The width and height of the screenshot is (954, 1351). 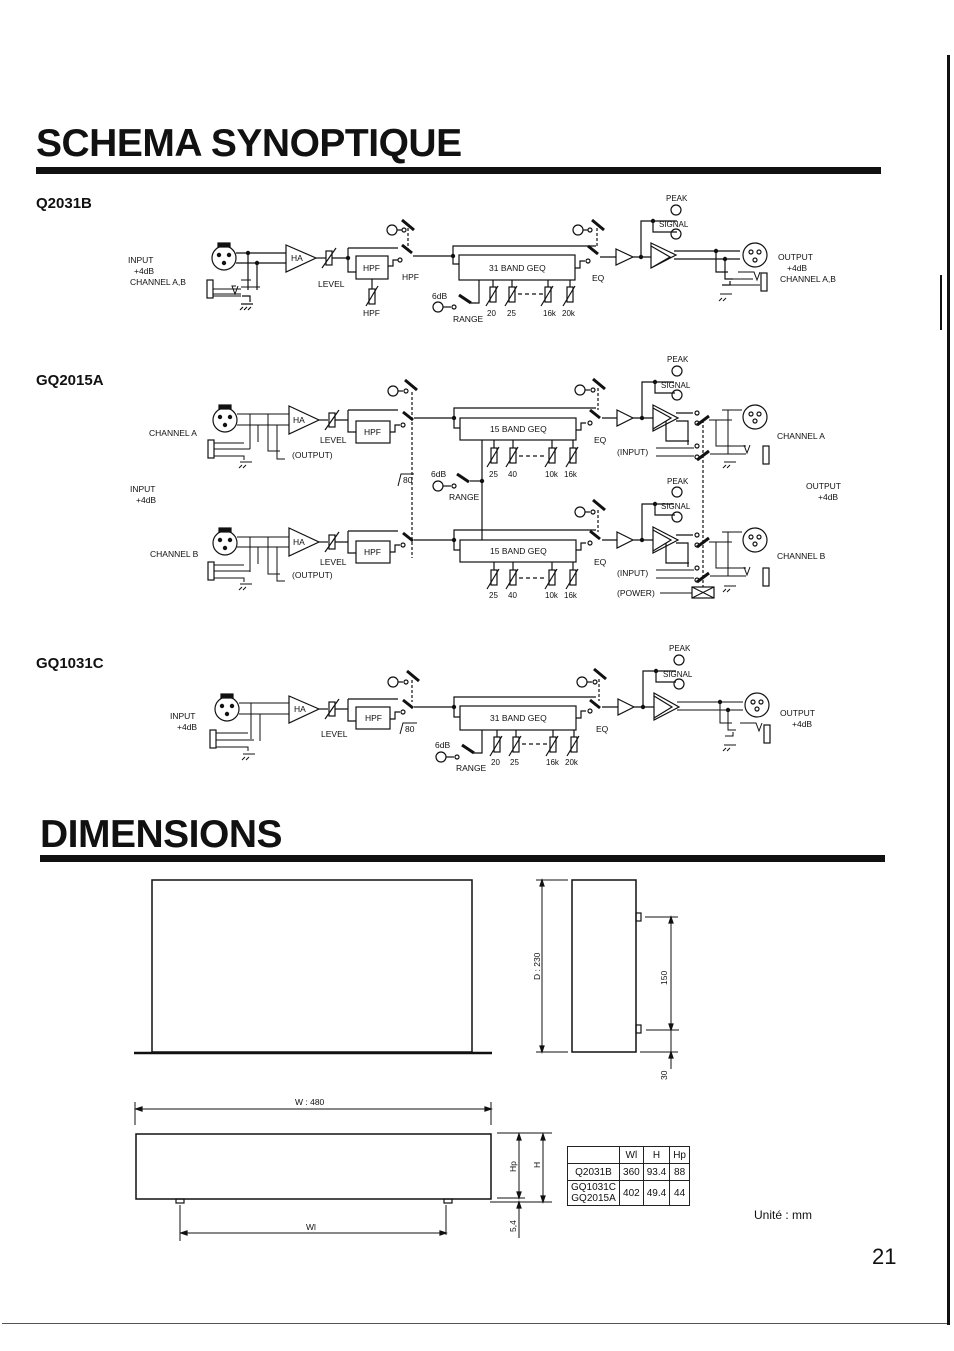 I want to click on h-label: H, so click(x=537, y=1165).